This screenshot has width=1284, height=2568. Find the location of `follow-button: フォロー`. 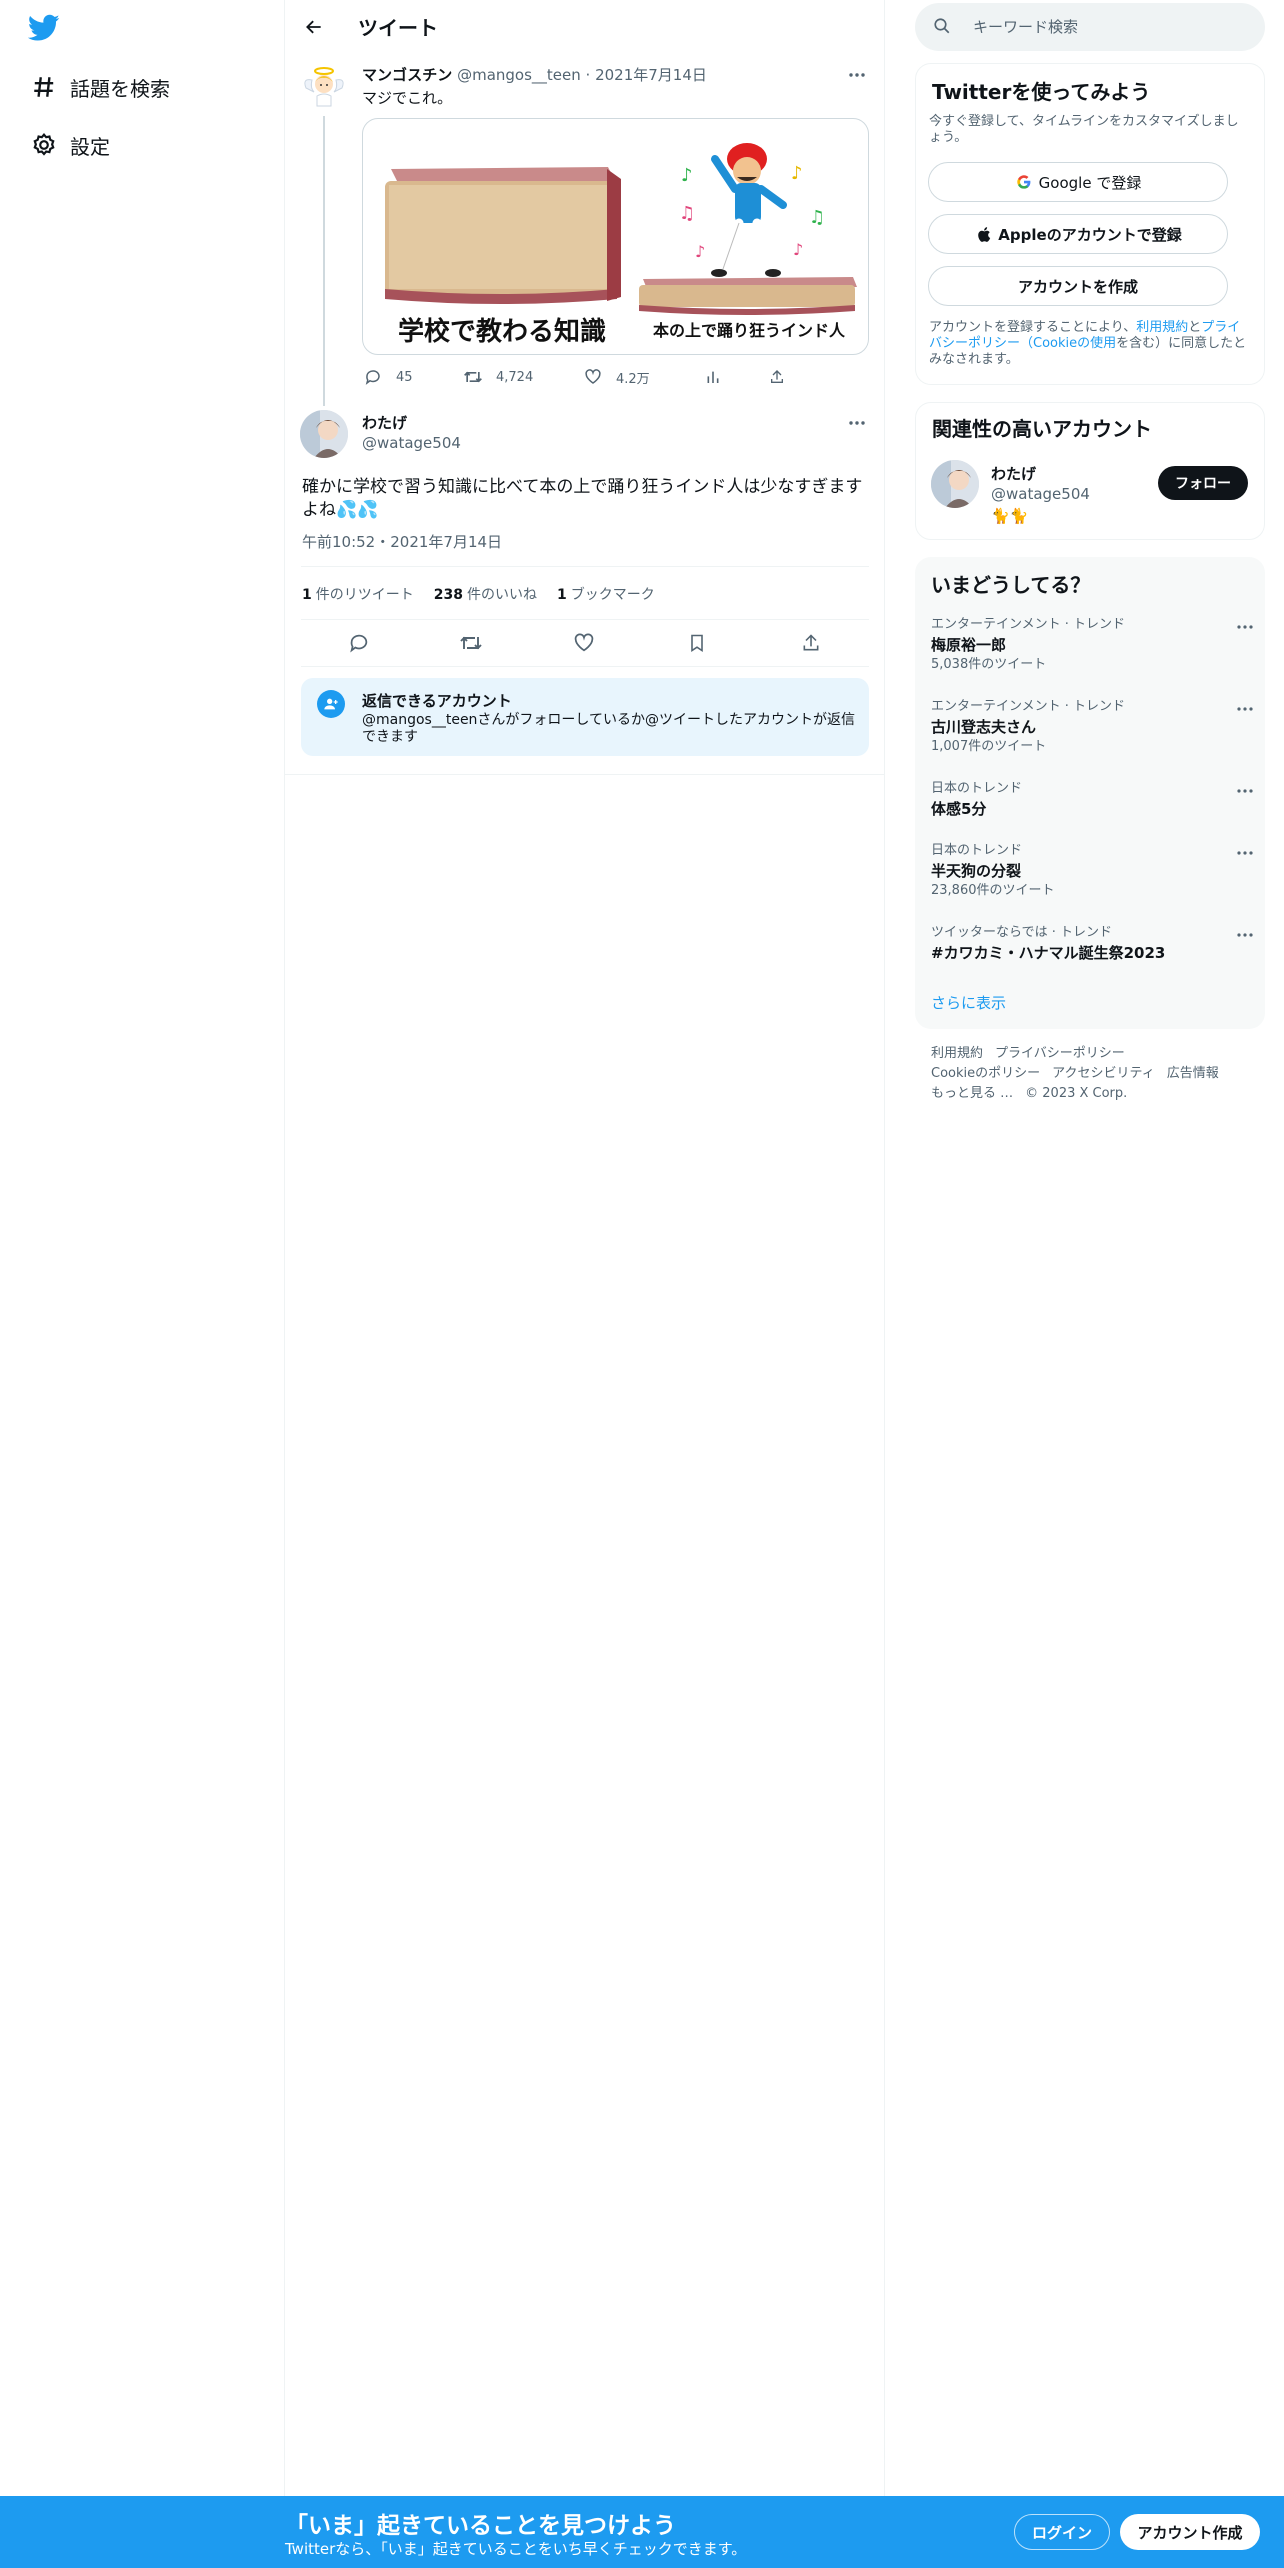

follow-button: フォロー is located at coordinates (1203, 483).